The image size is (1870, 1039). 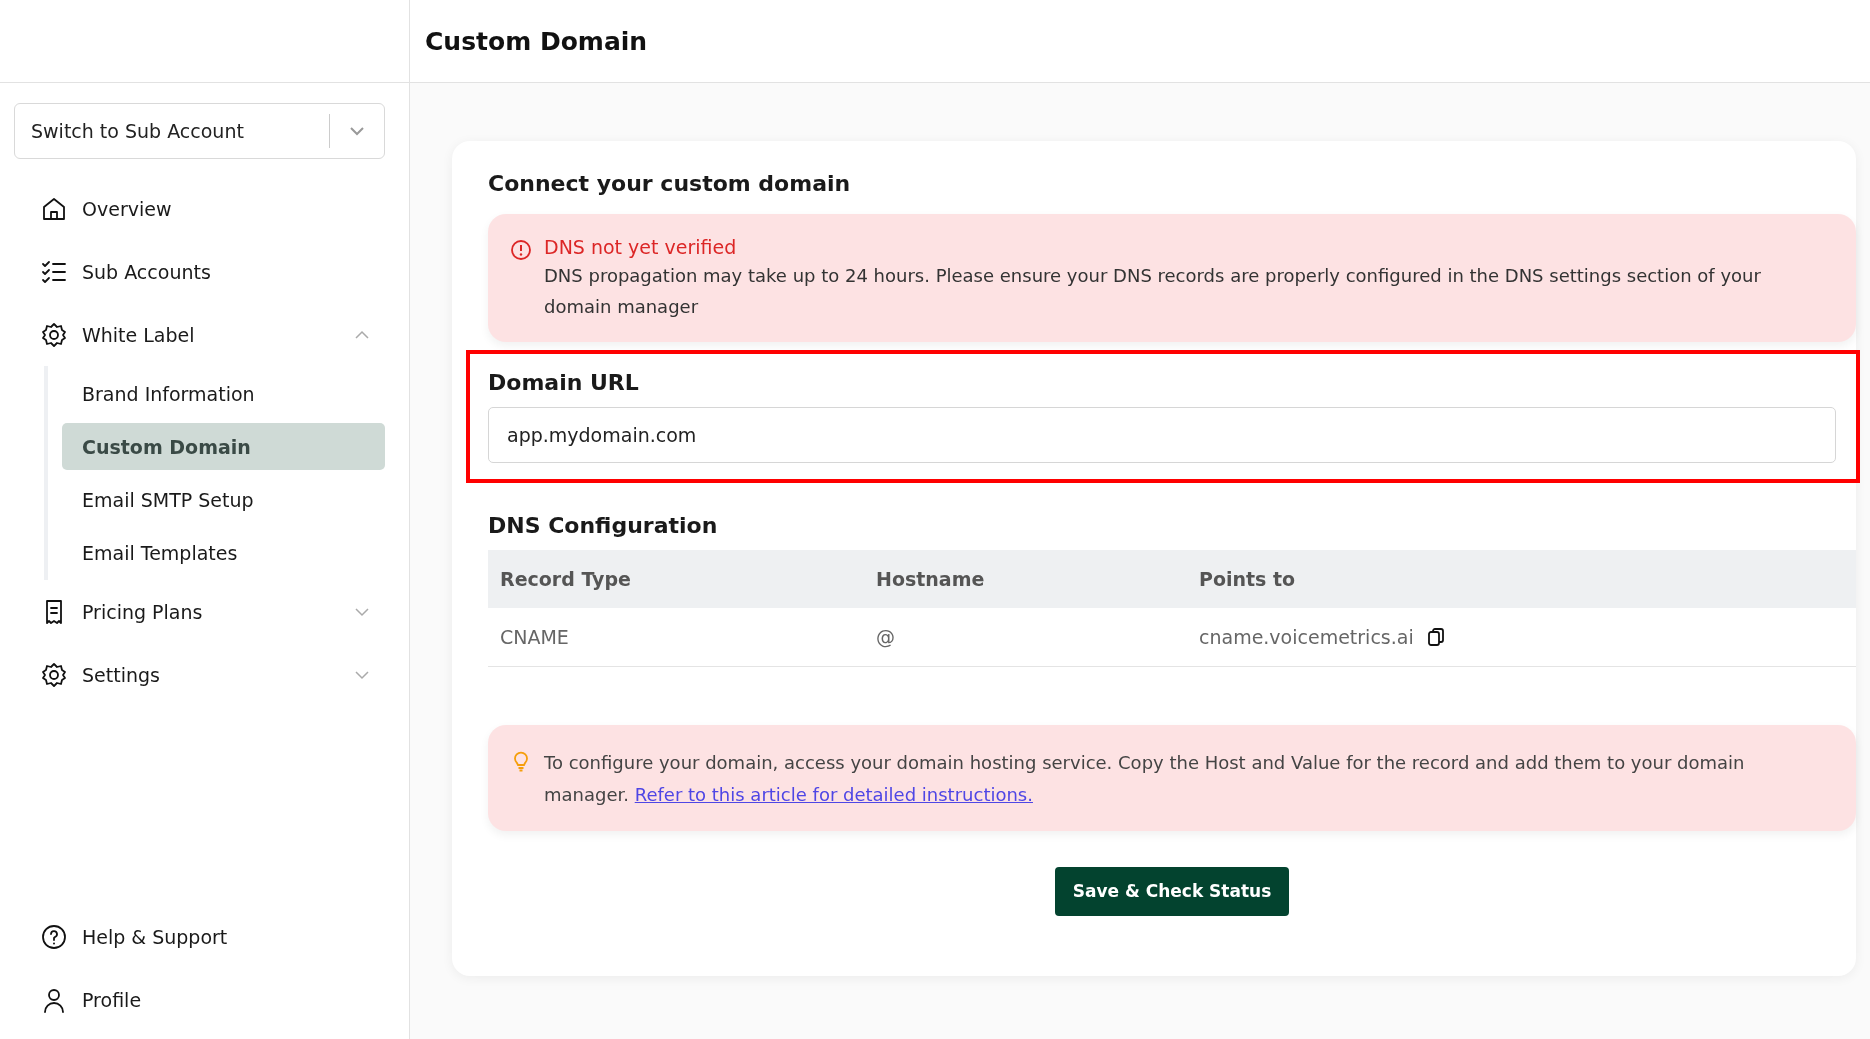 I want to click on tip-text: To configure your domain, access your domain hosting service. Copy the Host and Value for the record and add them to your domain manager. Refer to this article for detailed instructions., so click(x=1145, y=778).